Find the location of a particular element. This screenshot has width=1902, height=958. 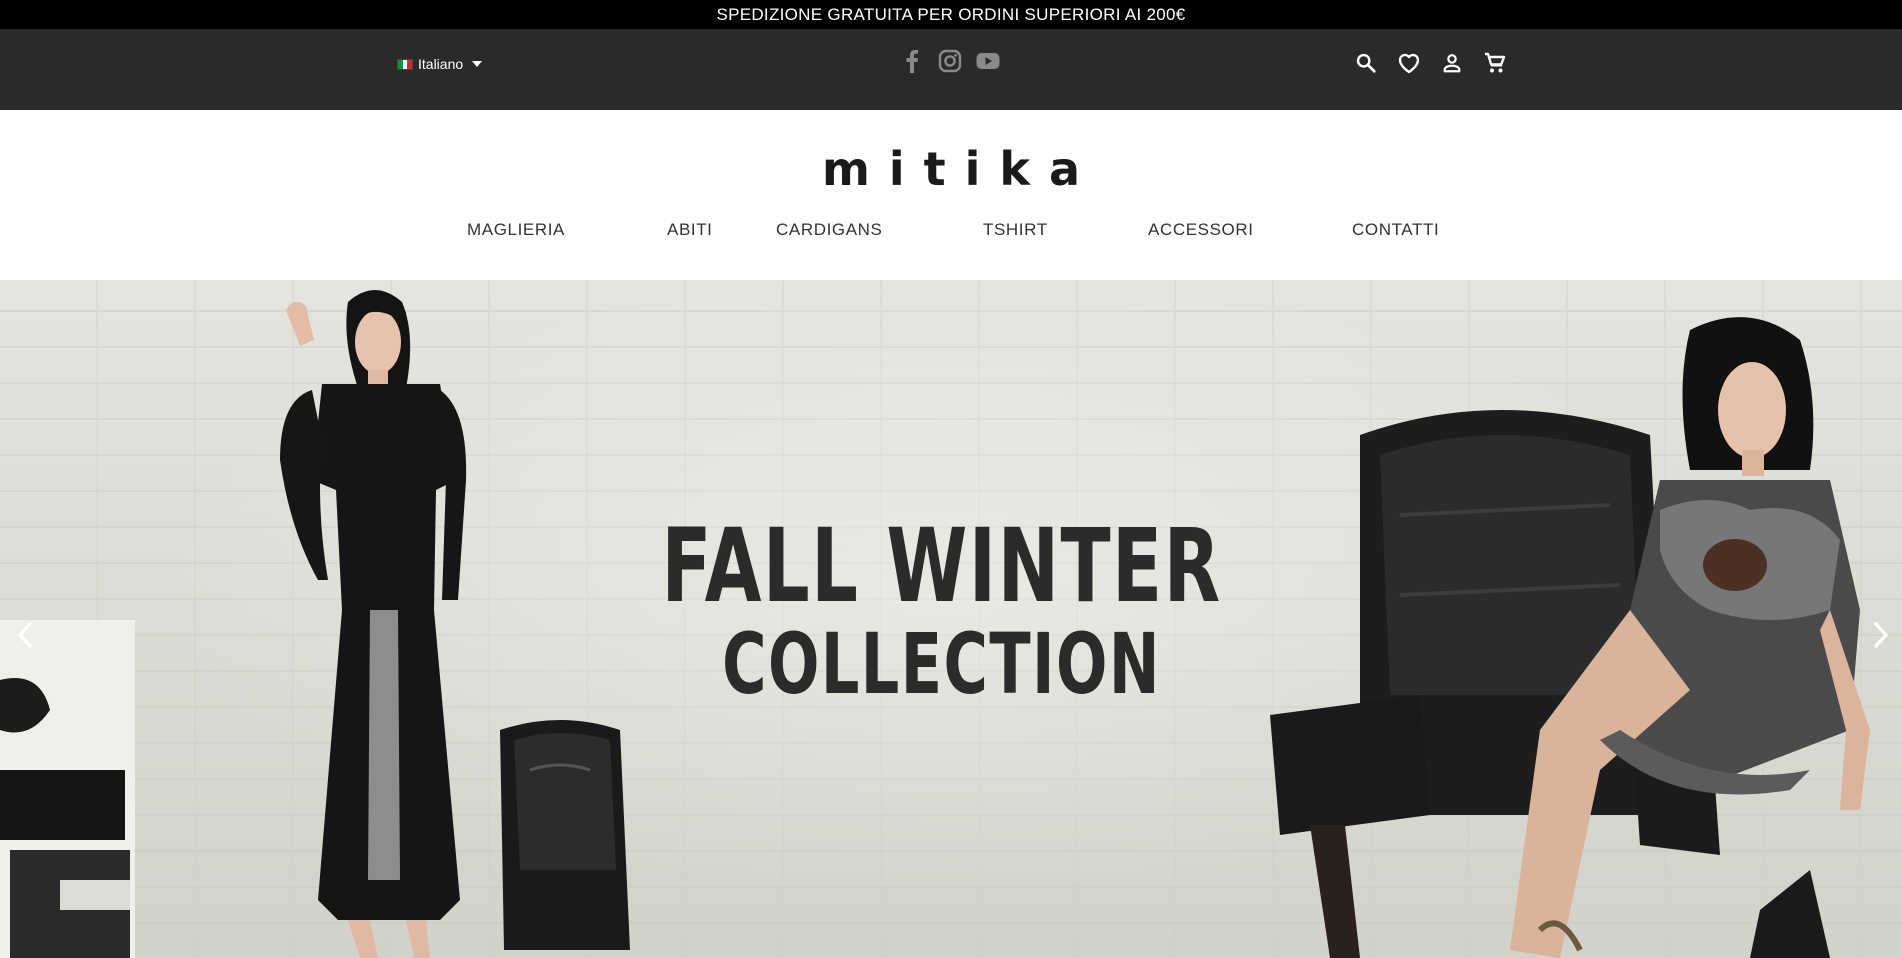

model-right-image is located at coordinates (1690, 637).